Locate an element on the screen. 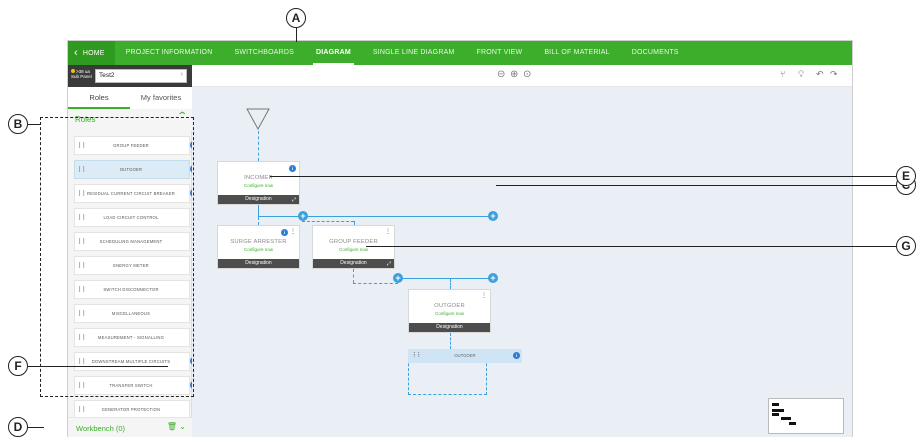  nav-front-view: FRONT VIEW is located at coordinates (499, 53).